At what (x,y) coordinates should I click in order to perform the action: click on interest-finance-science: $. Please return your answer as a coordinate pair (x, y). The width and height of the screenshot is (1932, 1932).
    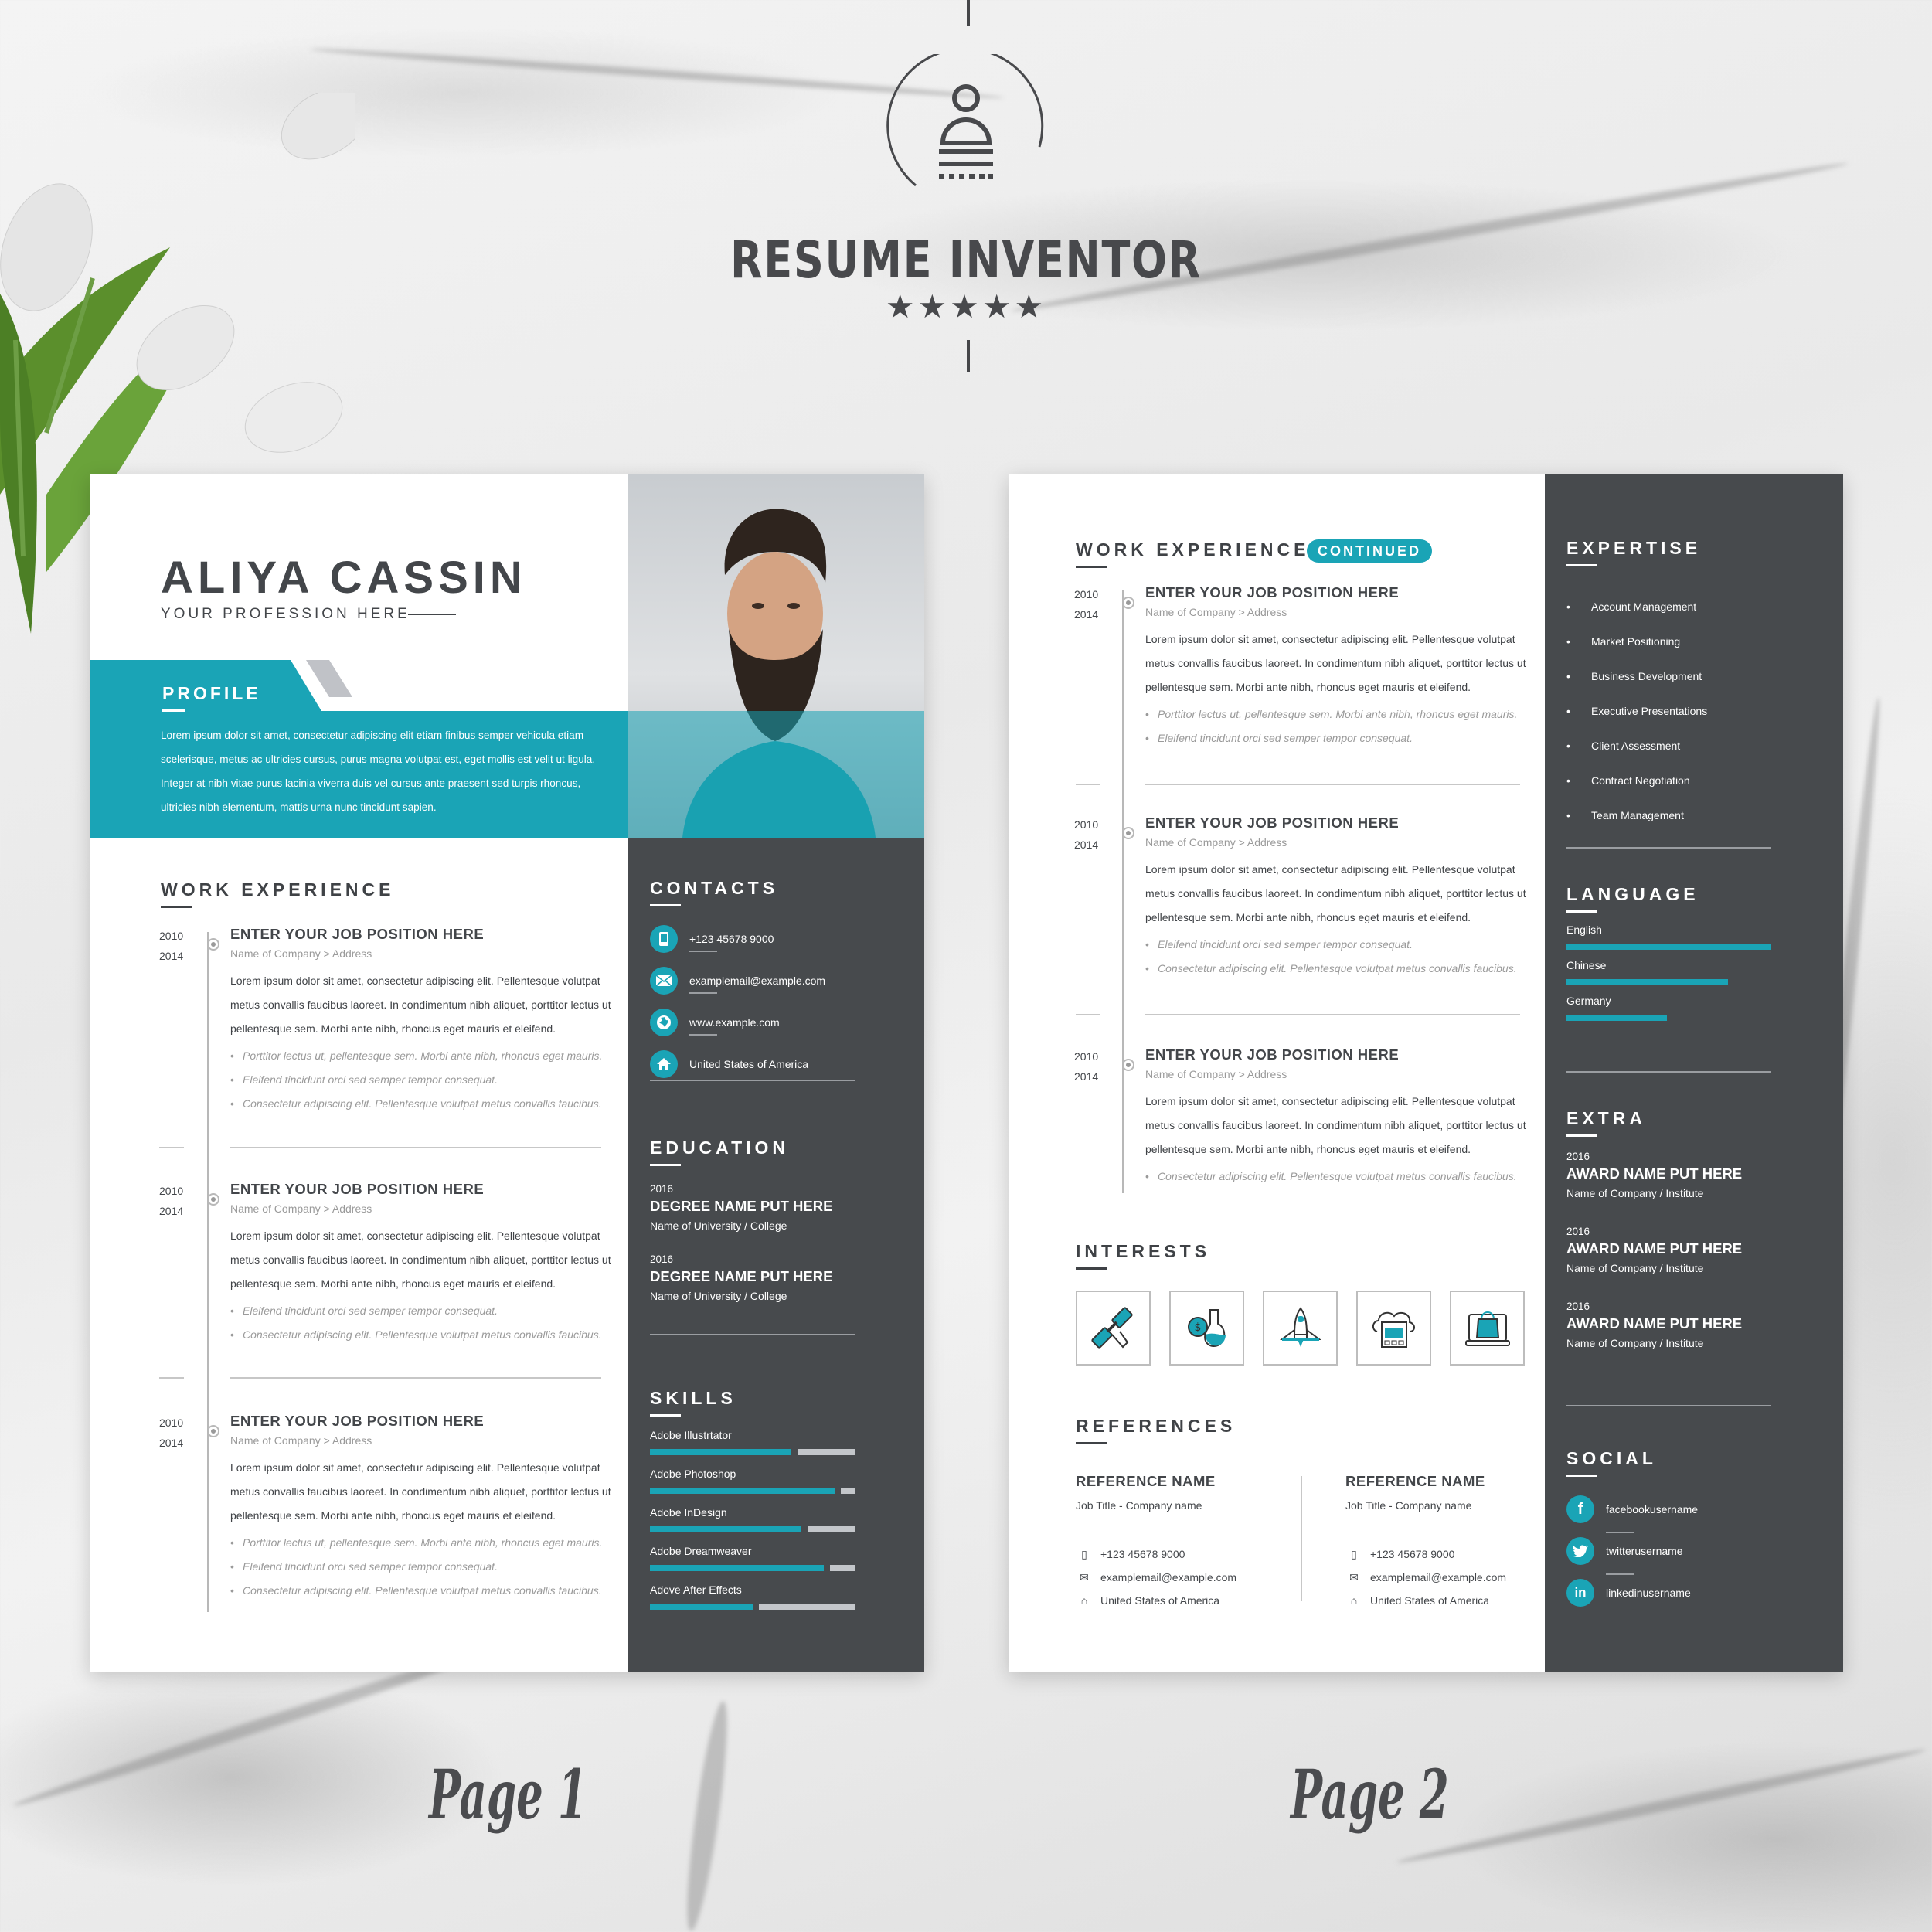
    Looking at the image, I should click on (1206, 1328).